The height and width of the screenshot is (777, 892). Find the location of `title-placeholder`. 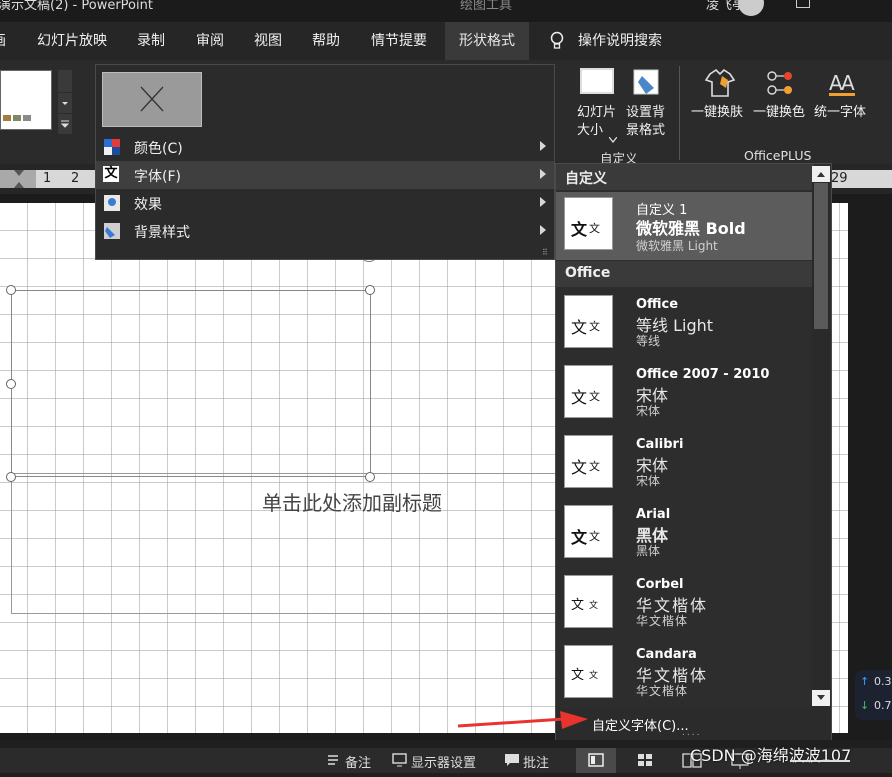

title-placeholder is located at coordinates (191, 383).